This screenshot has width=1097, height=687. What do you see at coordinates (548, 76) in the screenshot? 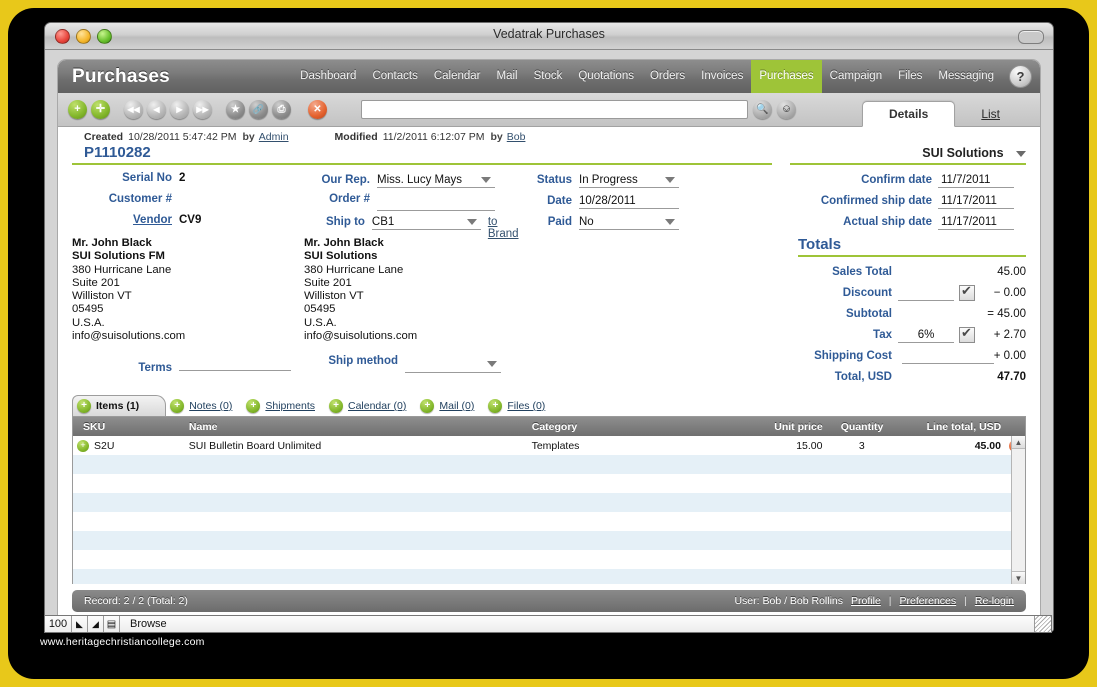
I see `nav-item-stock: Stock` at bounding box center [548, 76].